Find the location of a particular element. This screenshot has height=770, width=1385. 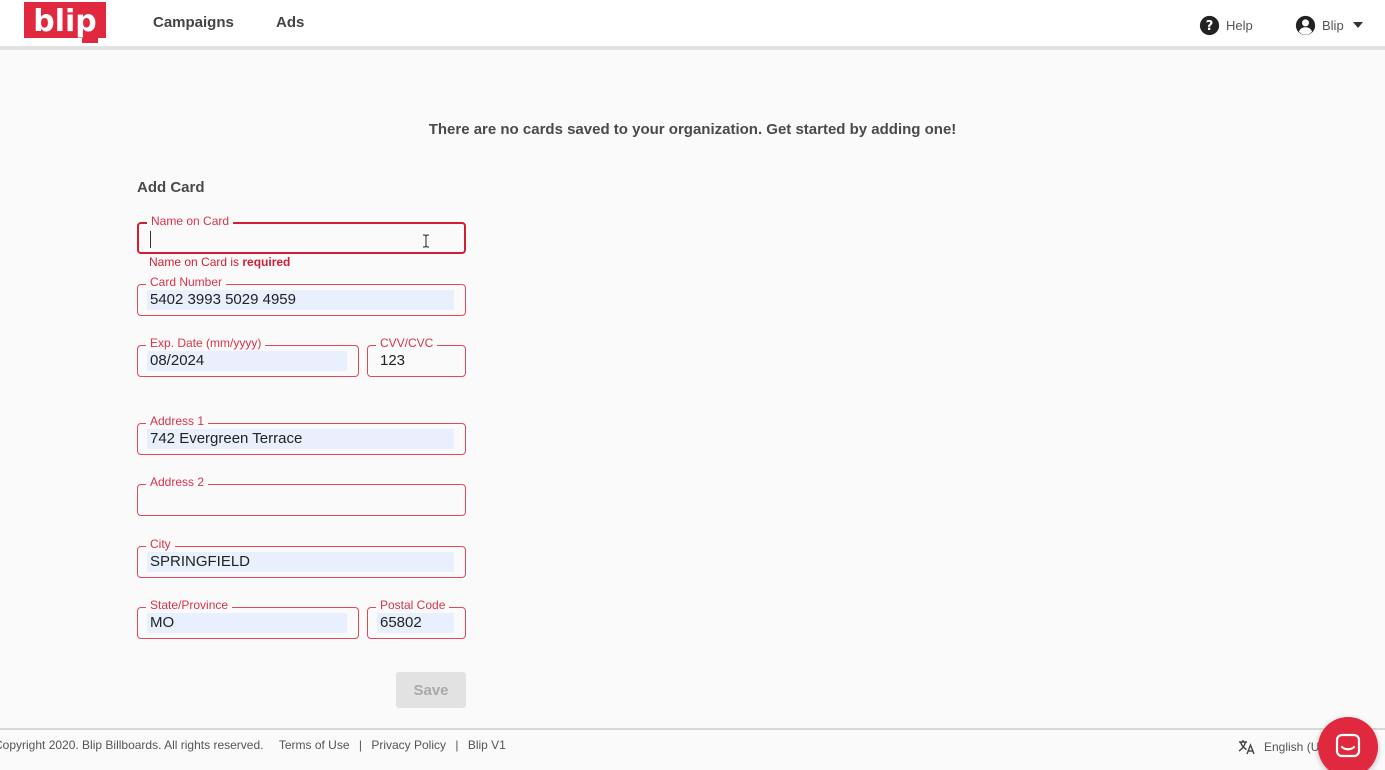

state-value: MO is located at coordinates (247, 623).